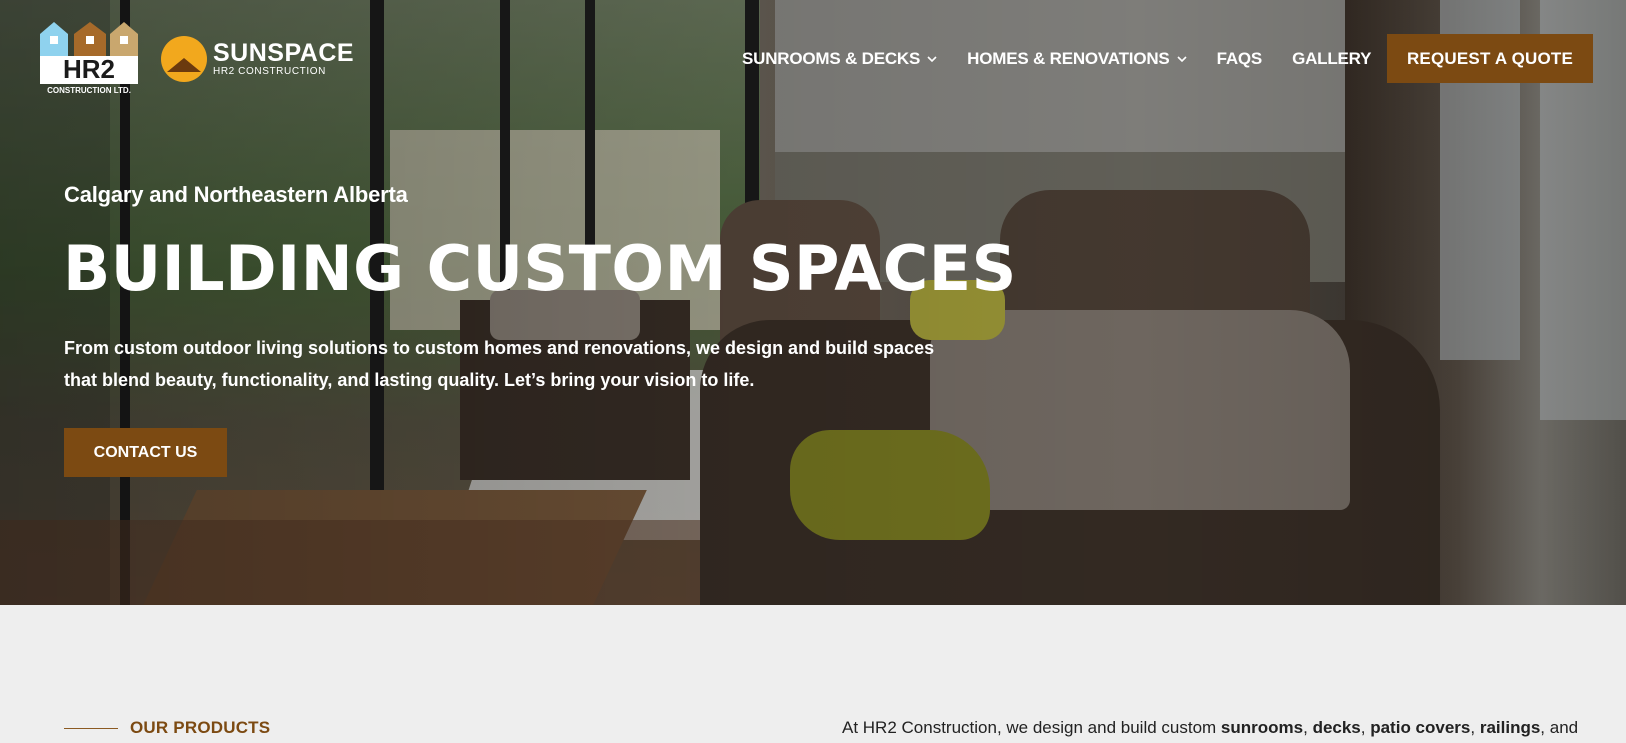 This screenshot has width=1626, height=743. What do you see at coordinates (145, 452) in the screenshot?
I see `contact-us-button: CONTACT US` at bounding box center [145, 452].